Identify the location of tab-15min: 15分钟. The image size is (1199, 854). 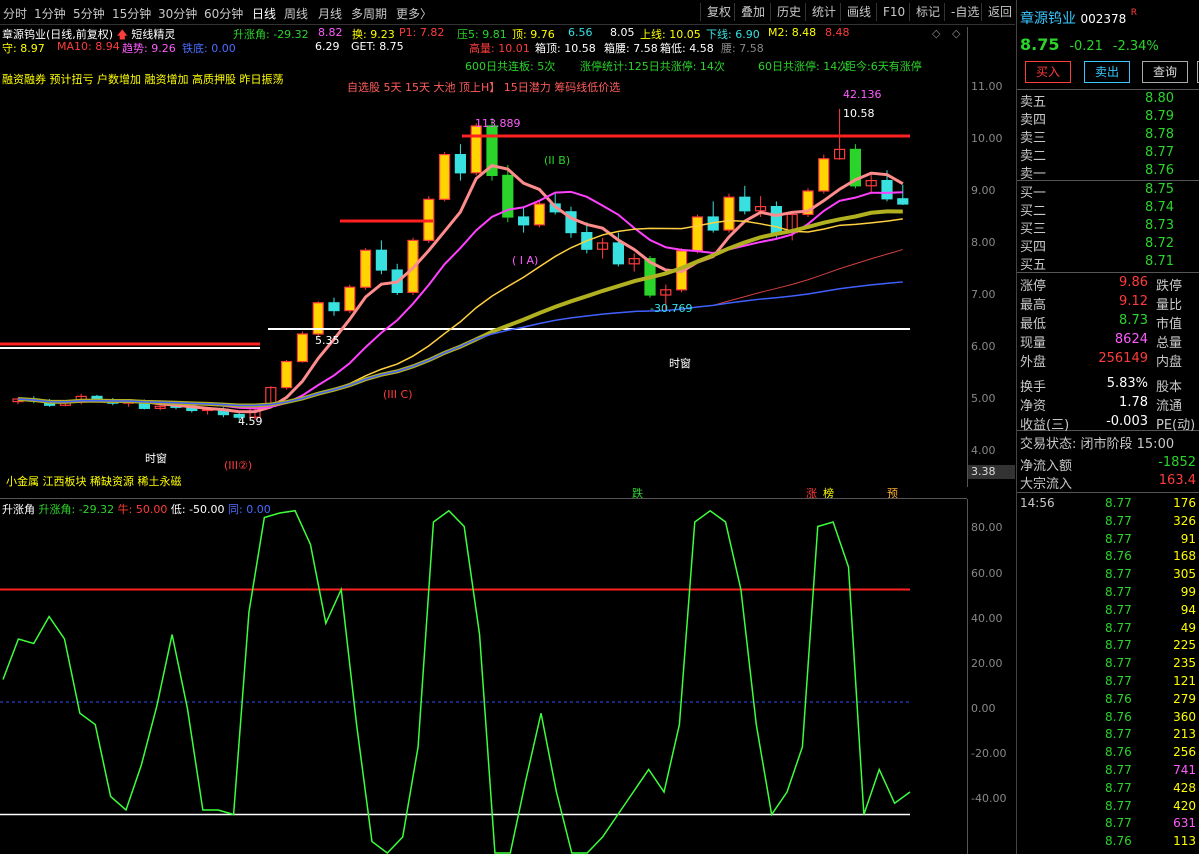
(131, 13).